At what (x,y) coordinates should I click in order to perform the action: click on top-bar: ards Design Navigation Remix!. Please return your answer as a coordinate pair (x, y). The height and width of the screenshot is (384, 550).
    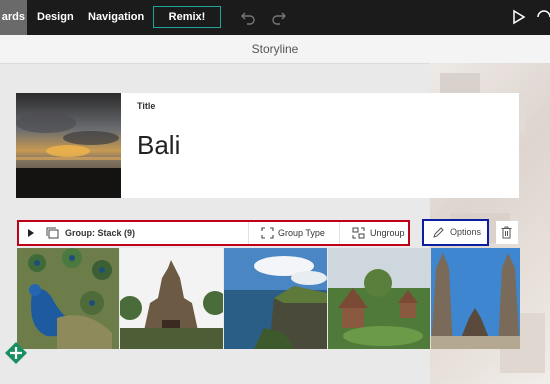
    Looking at the image, I should click on (275, 17).